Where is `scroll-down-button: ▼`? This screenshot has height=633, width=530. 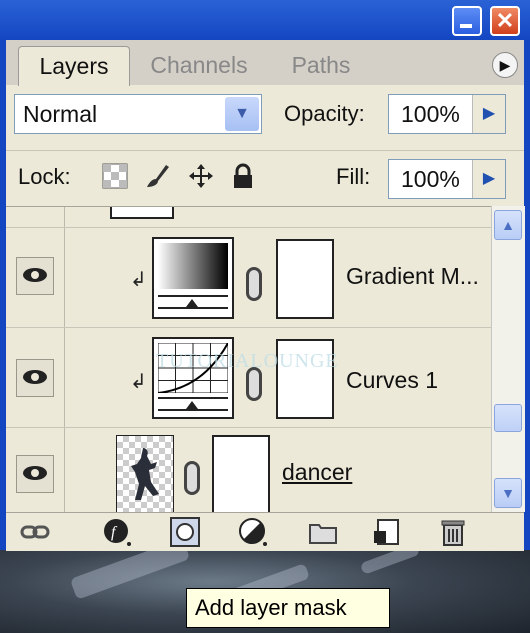
scroll-down-button: ▼ is located at coordinates (508, 493).